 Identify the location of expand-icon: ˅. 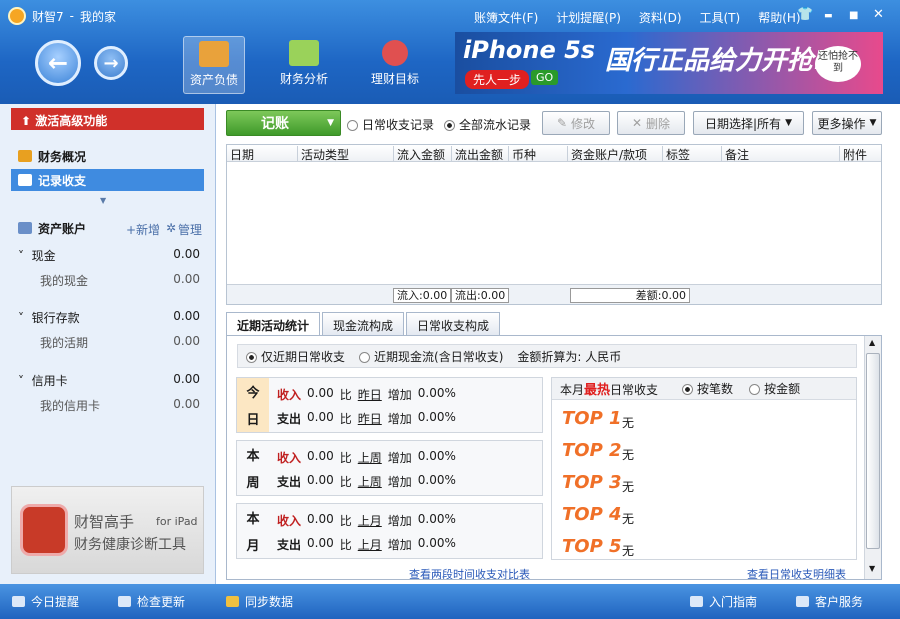
(23, 381).